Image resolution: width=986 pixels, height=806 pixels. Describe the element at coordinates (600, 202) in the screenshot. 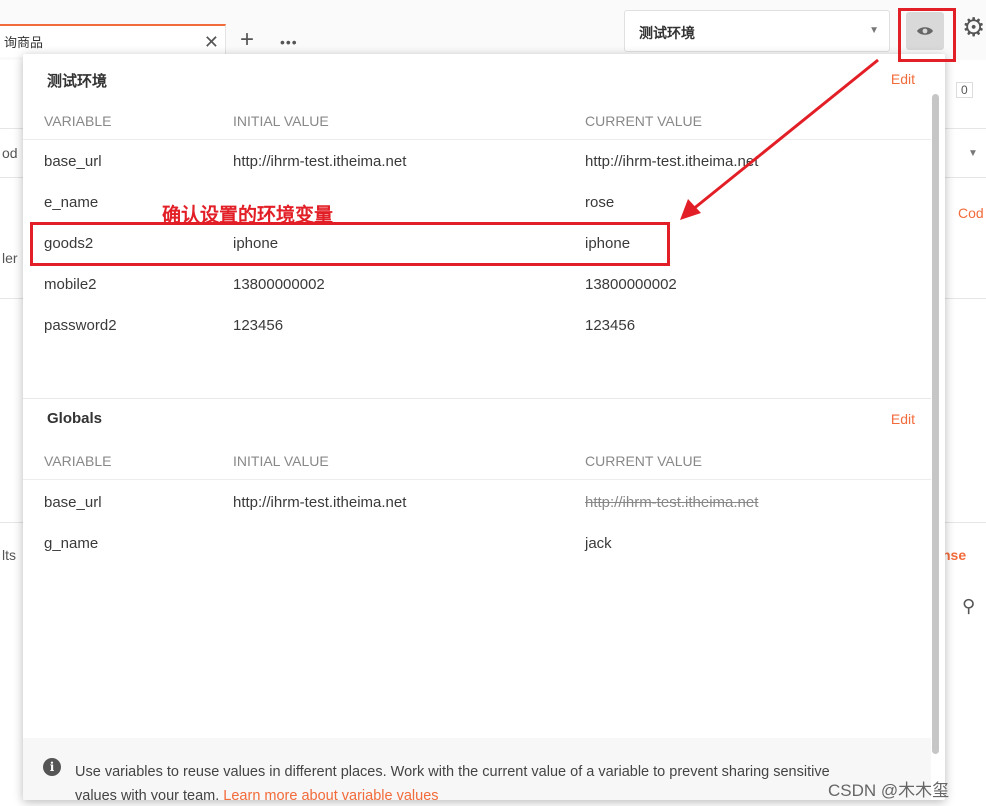

I see `current-value: rose` at that location.